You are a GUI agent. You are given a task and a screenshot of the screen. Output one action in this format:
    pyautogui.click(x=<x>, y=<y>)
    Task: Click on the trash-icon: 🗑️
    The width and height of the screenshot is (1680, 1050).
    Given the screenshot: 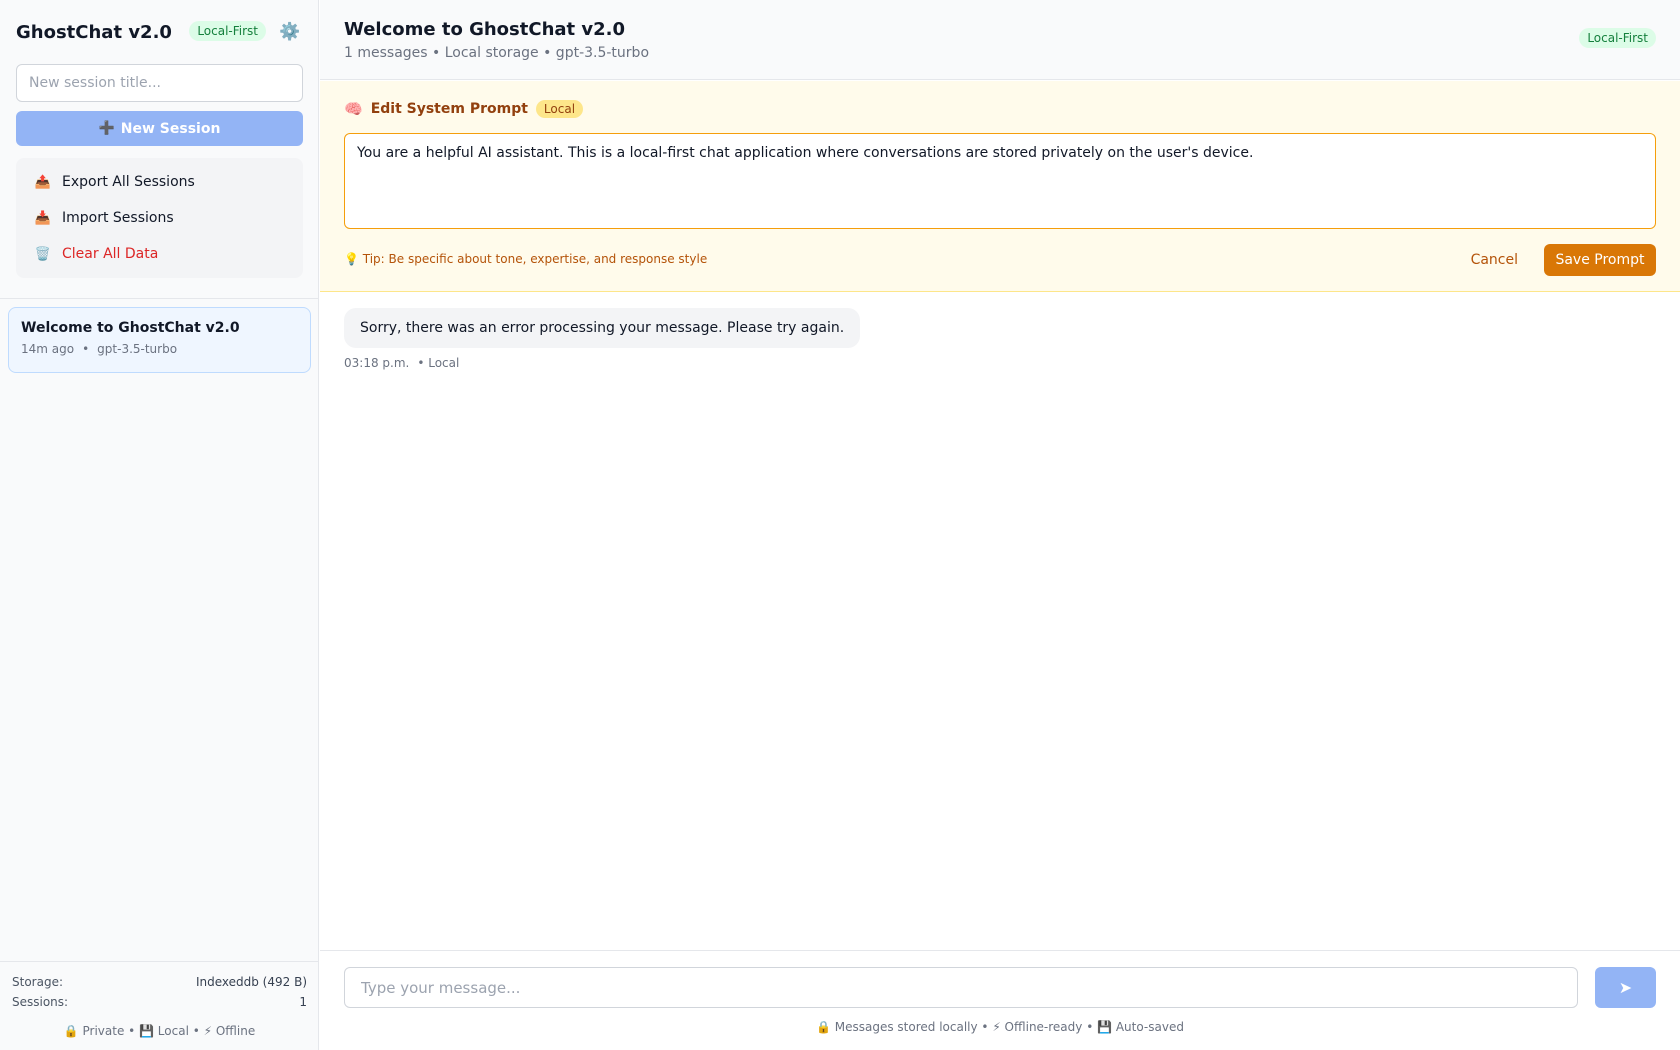 What is the action you would take?
    pyautogui.click(x=43, y=254)
    